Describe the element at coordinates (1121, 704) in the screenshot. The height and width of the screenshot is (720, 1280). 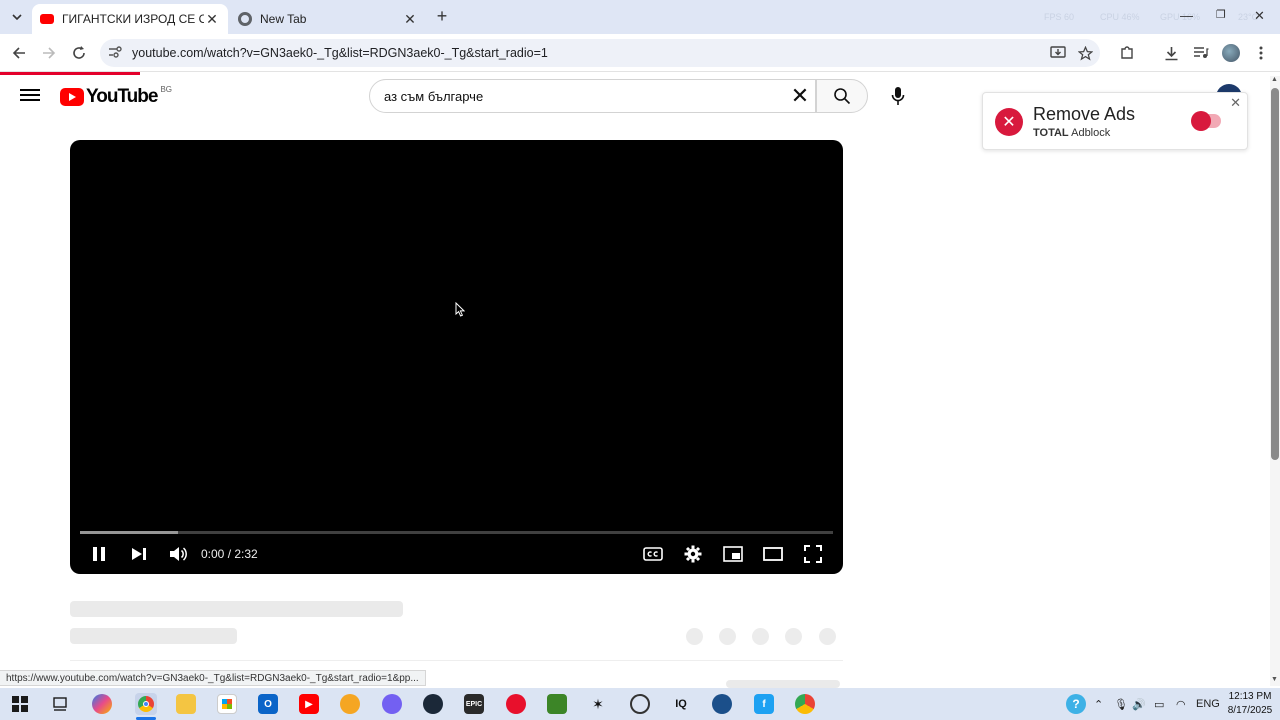
I see `microphone-tray-icon: 🎙` at that location.